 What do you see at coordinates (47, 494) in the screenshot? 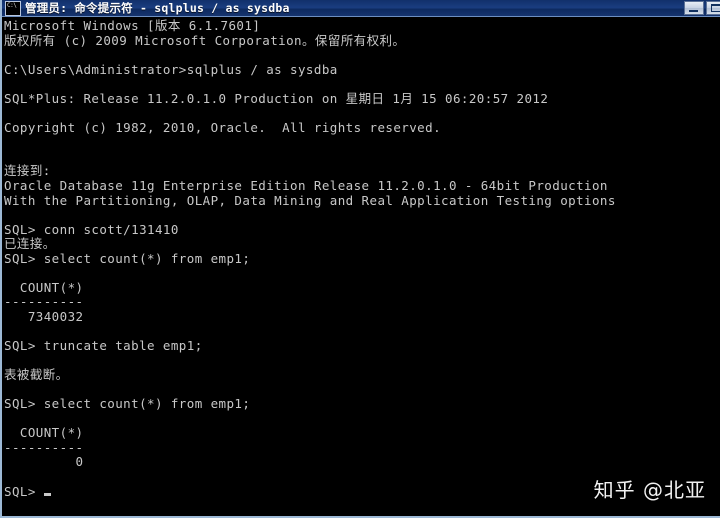
I see `text-cursor` at bounding box center [47, 494].